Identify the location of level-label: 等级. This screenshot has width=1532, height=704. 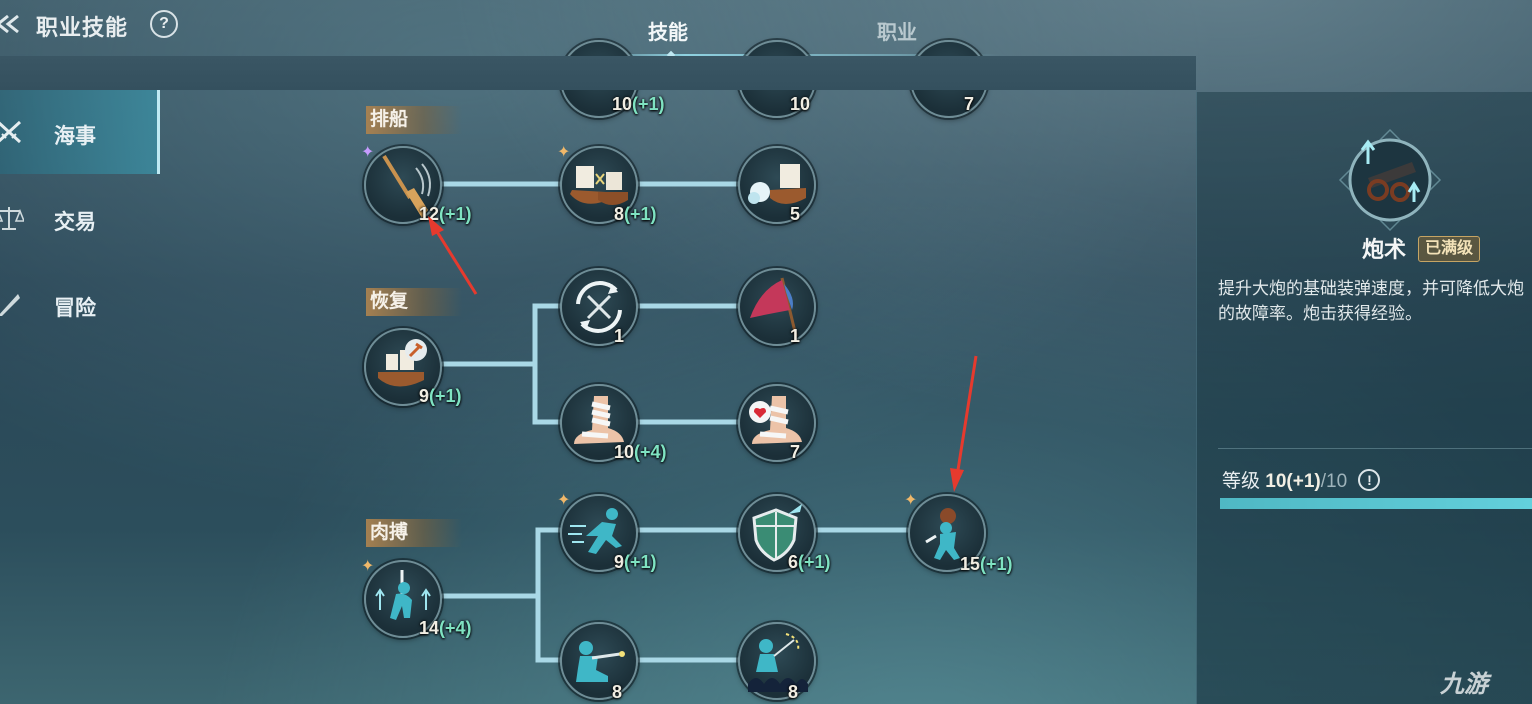
(1241, 481).